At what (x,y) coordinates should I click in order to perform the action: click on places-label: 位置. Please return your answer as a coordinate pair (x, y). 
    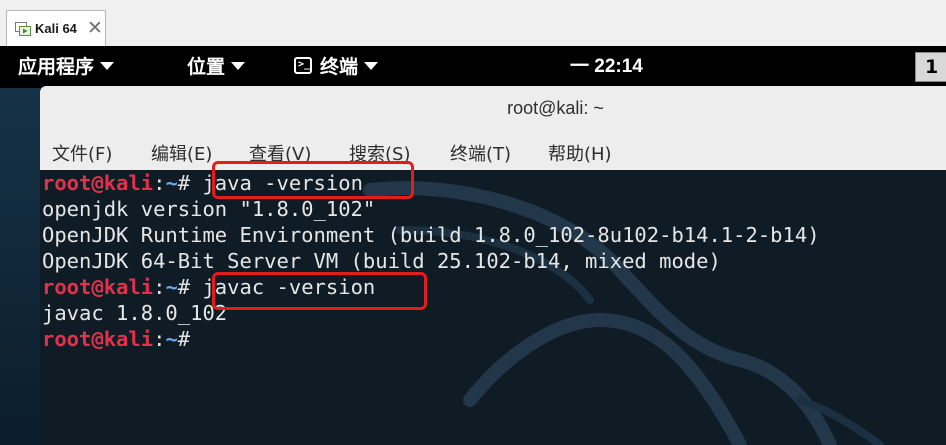
    Looking at the image, I should click on (206, 67).